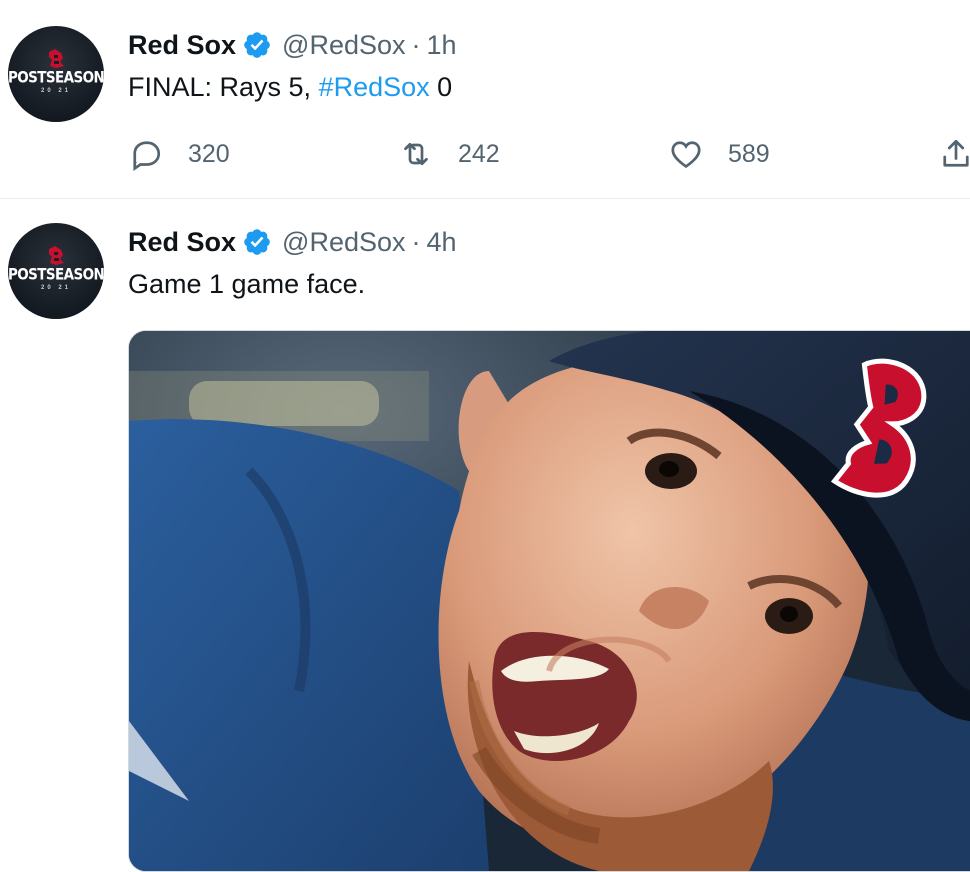 The image size is (970, 872). What do you see at coordinates (374, 87) in the screenshot?
I see `hashtag-link: #RedSox` at bounding box center [374, 87].